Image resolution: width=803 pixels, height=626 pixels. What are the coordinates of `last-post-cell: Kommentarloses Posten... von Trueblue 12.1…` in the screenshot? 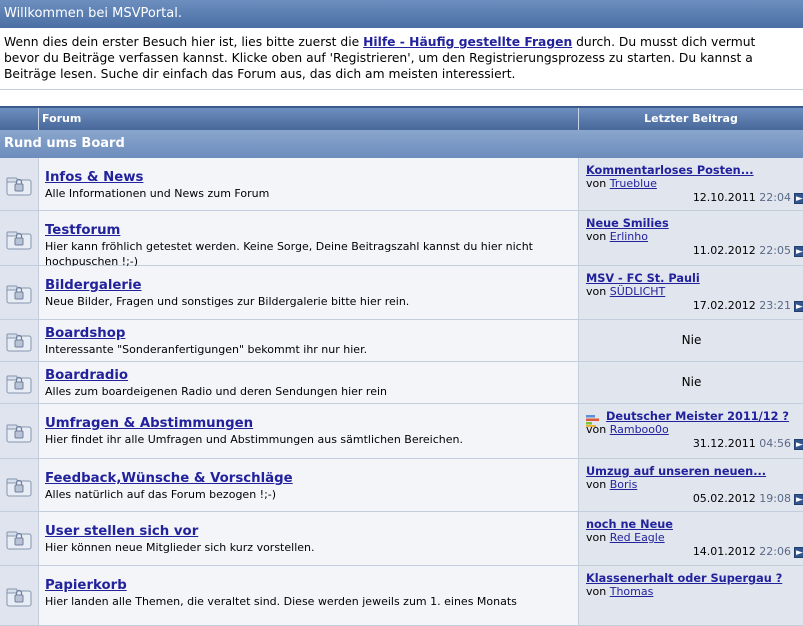 It's located at (690, 184).